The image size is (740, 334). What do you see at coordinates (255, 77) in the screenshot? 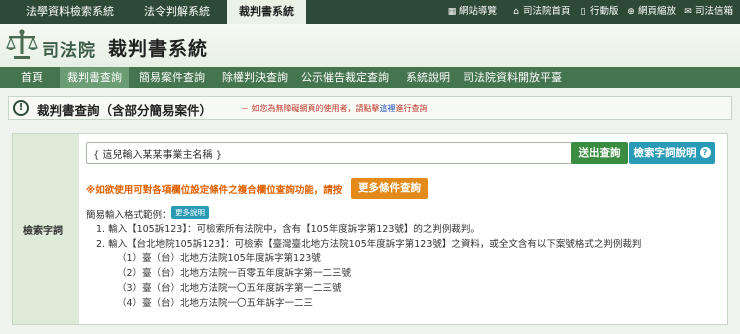
I see `nav-exclusion-judgment: 除權判決查詢` at bounding box center [255, 77].